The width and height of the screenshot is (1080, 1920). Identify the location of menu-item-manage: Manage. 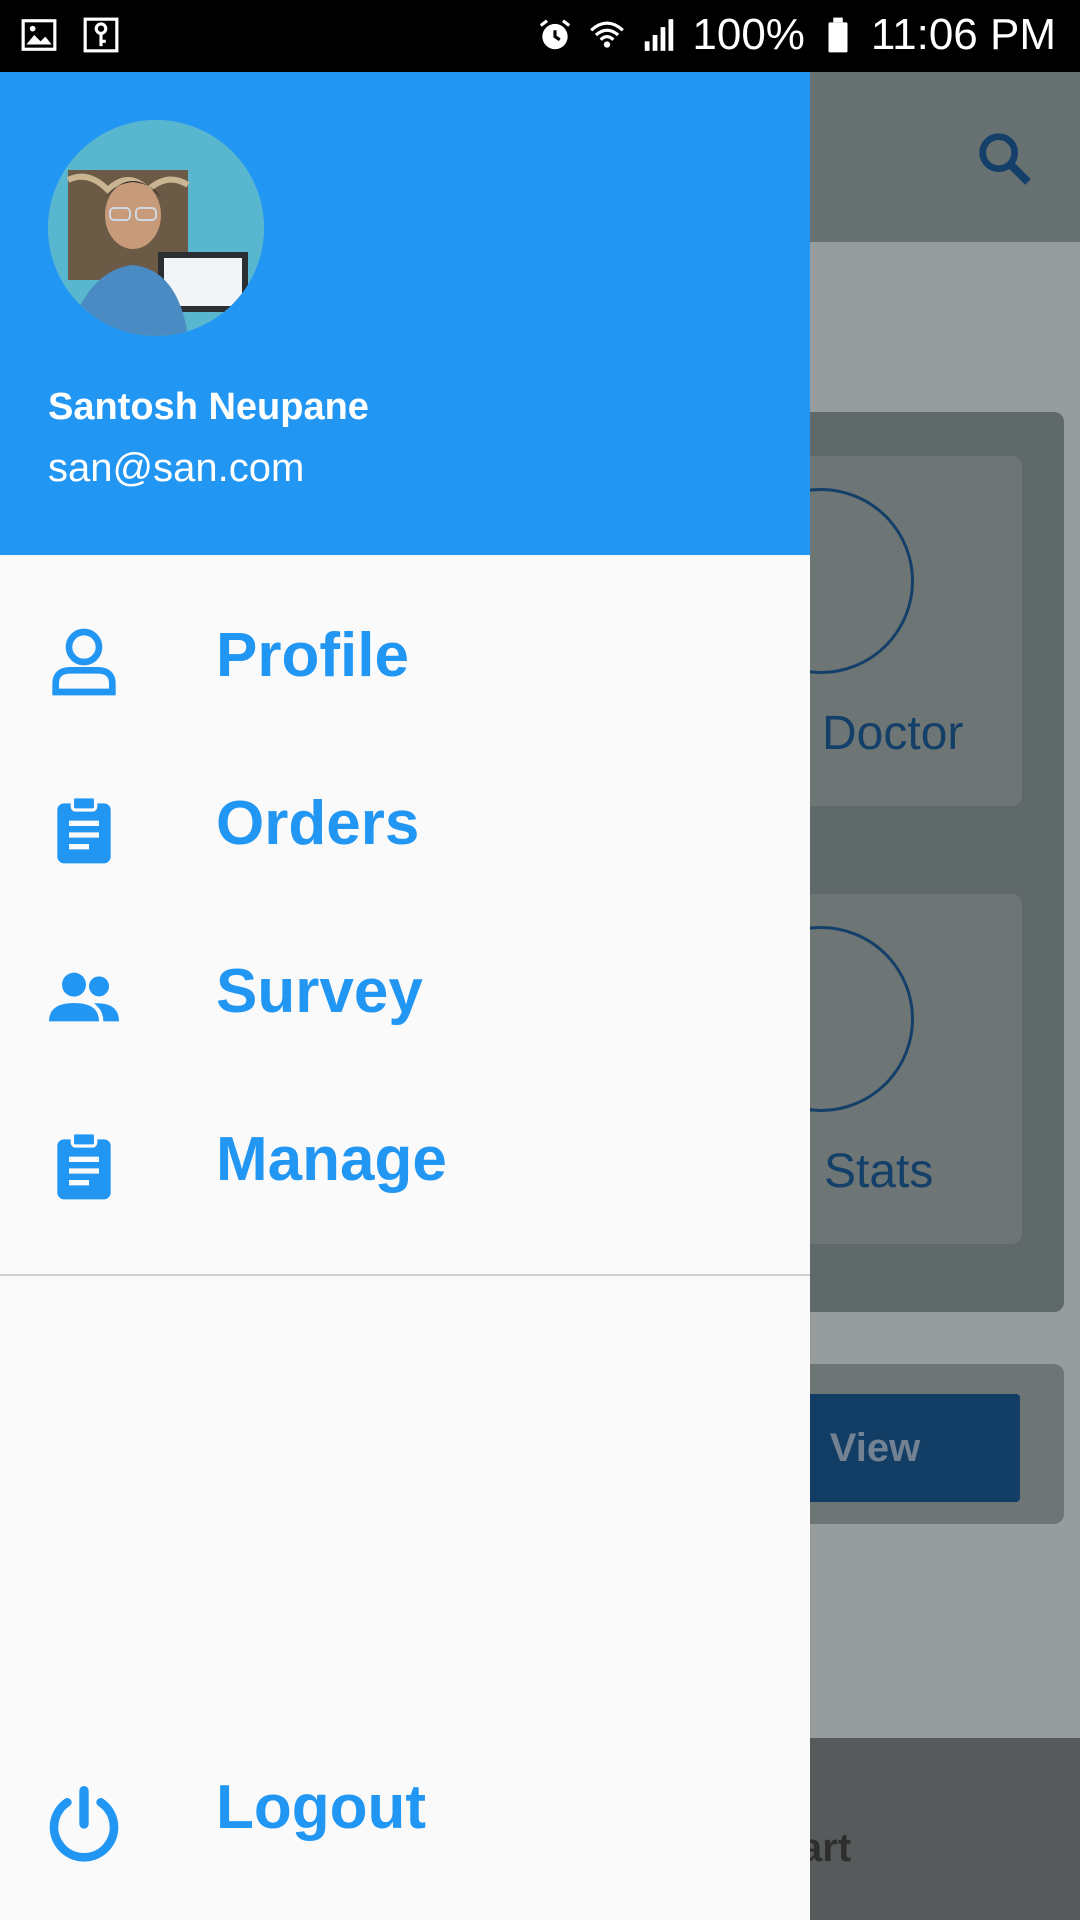
(405, 1160).